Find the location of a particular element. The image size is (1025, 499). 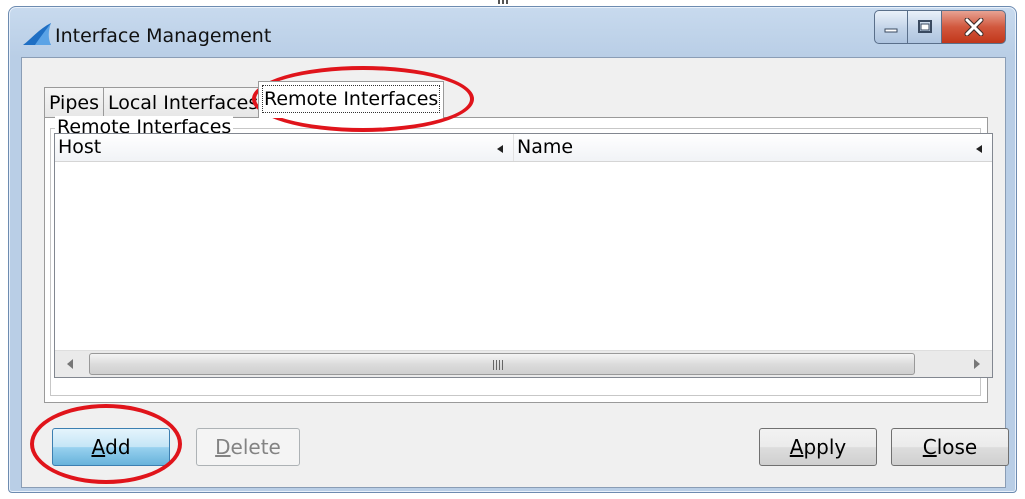

tab-local-interfaces: Local Interfaces is located at coordinates (180, 102).